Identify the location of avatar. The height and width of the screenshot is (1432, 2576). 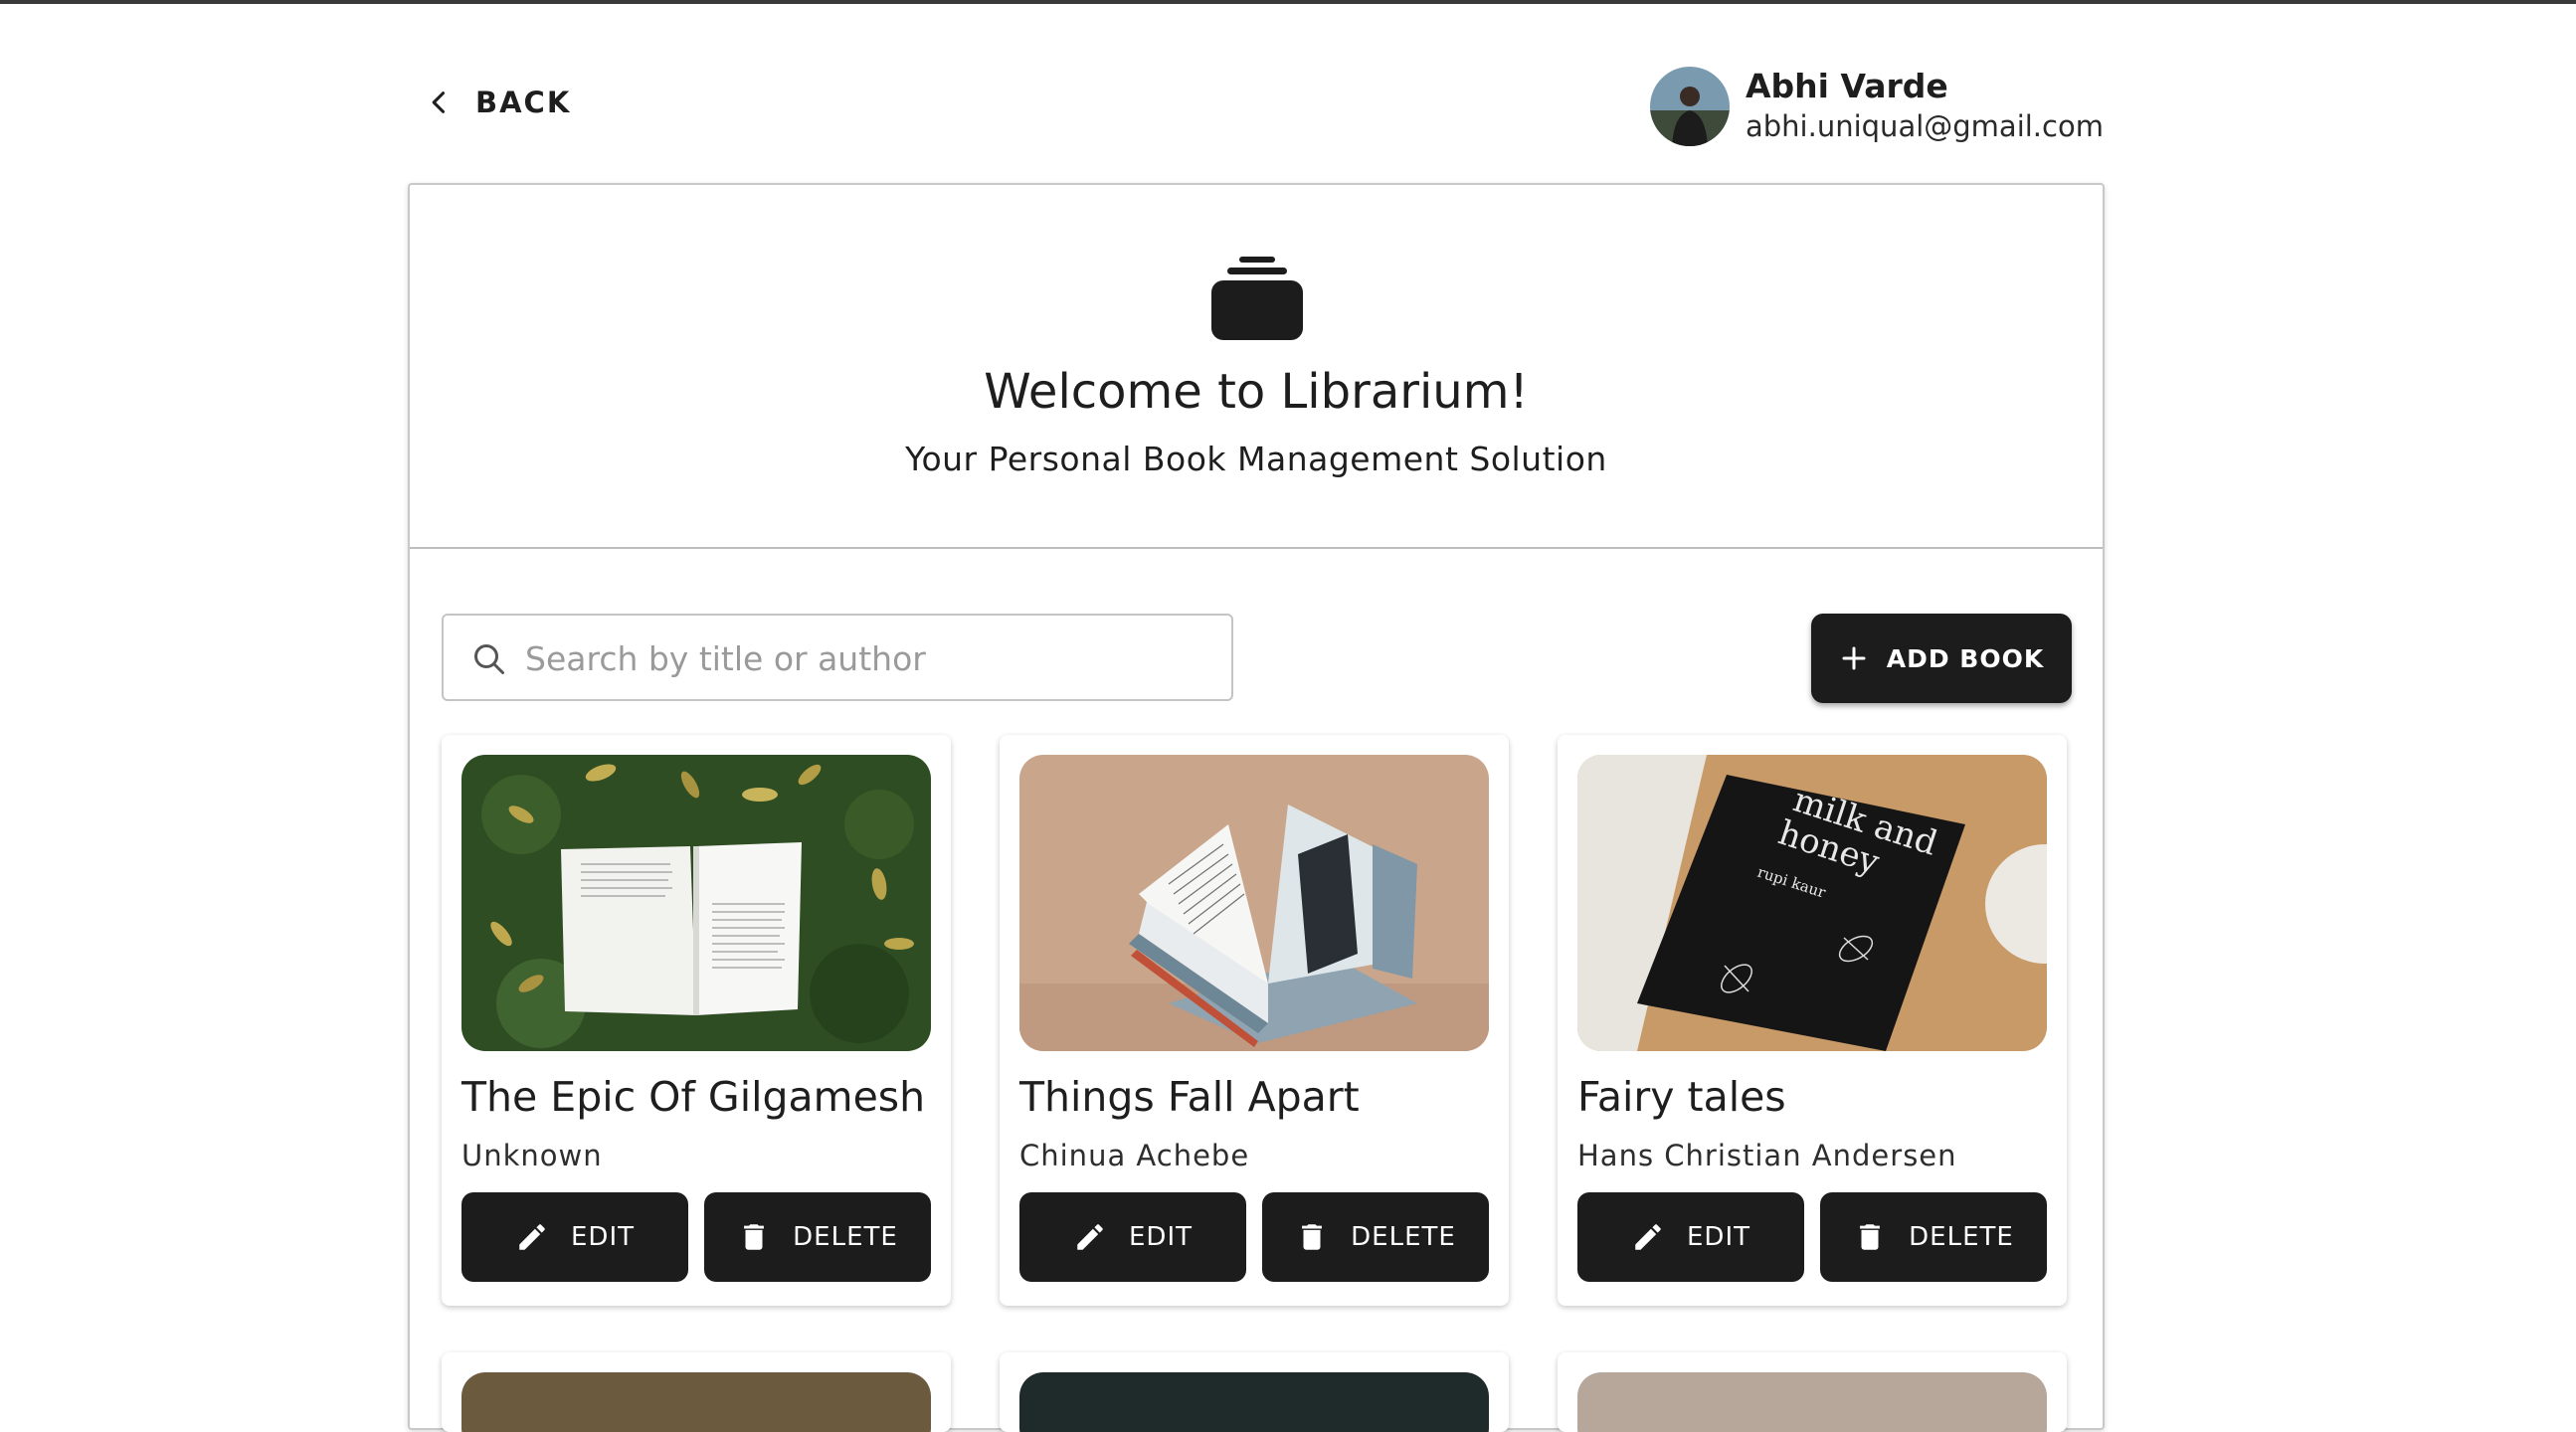
(1690, 106).